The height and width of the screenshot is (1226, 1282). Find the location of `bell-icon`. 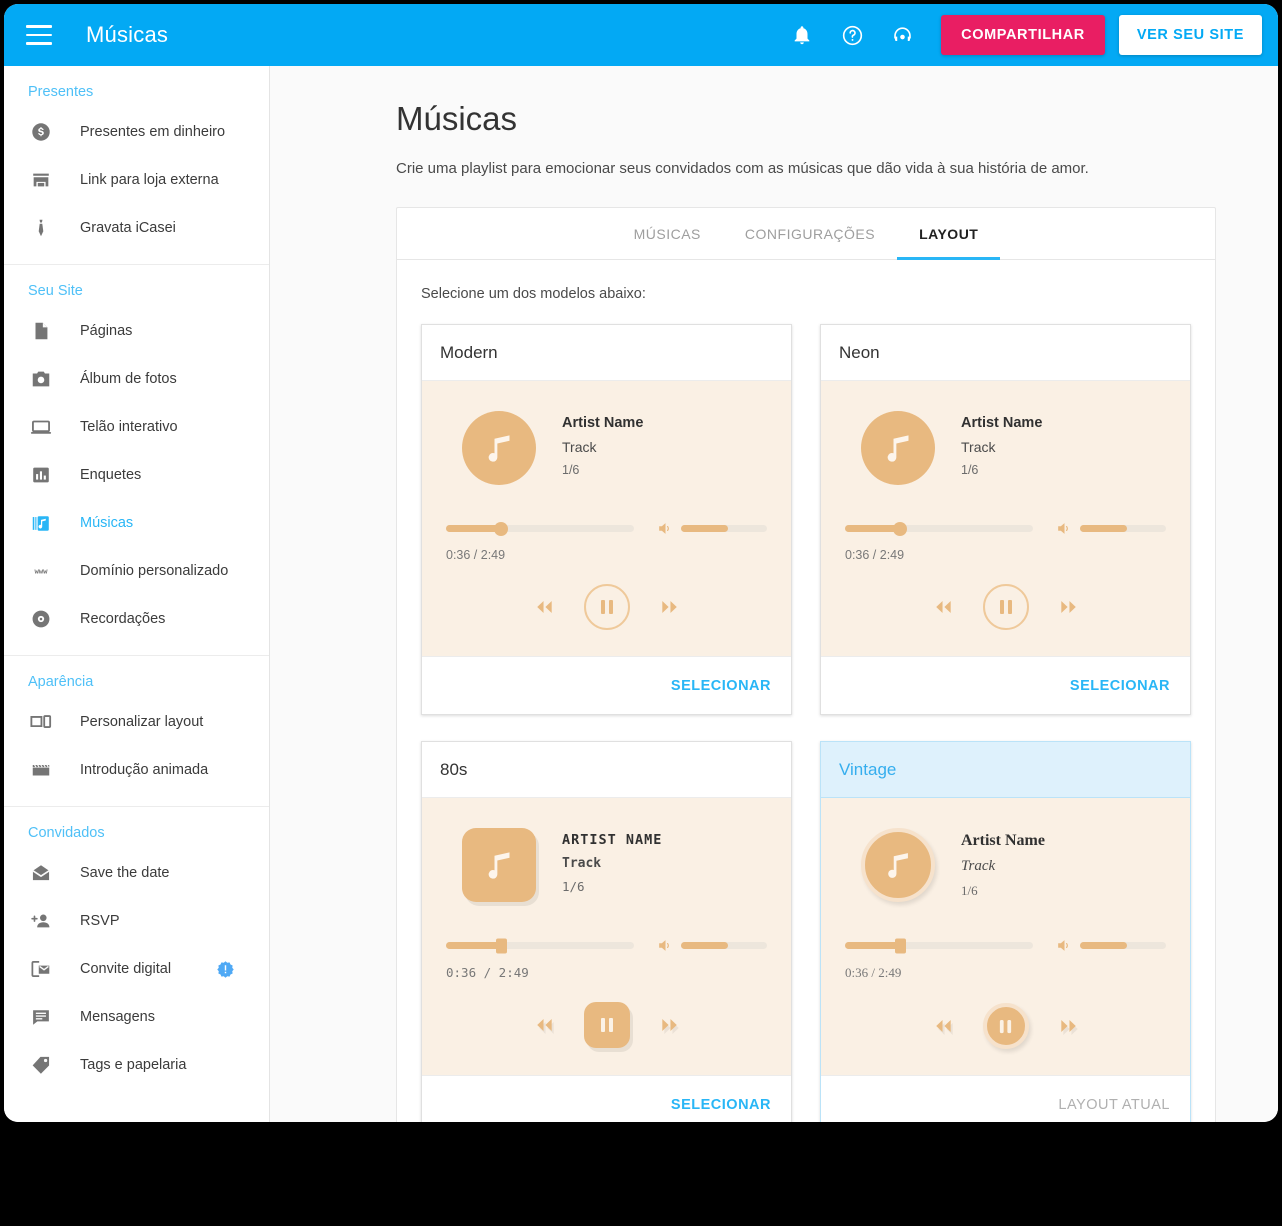

bell-icon is located at coordinates (802, 35).